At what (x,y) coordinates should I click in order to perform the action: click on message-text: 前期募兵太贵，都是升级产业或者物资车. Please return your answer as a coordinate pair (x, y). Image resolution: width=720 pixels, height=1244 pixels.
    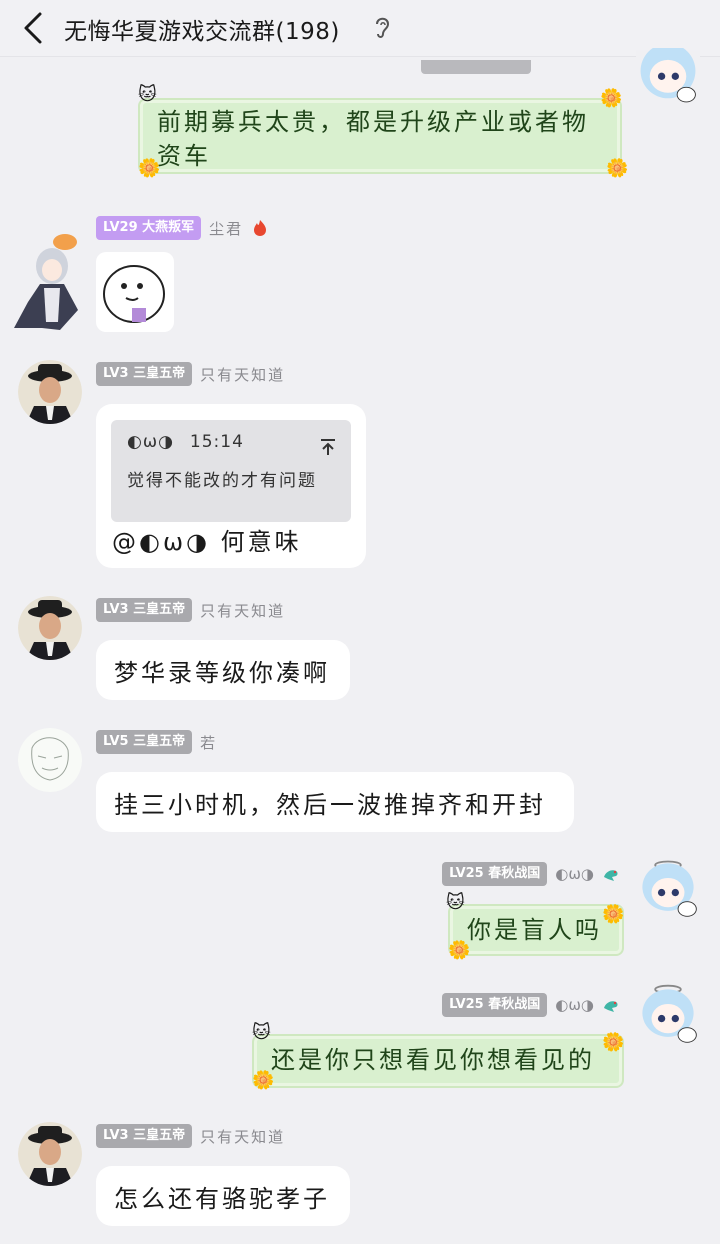
    Looking at the image, I should click on (373, 139).